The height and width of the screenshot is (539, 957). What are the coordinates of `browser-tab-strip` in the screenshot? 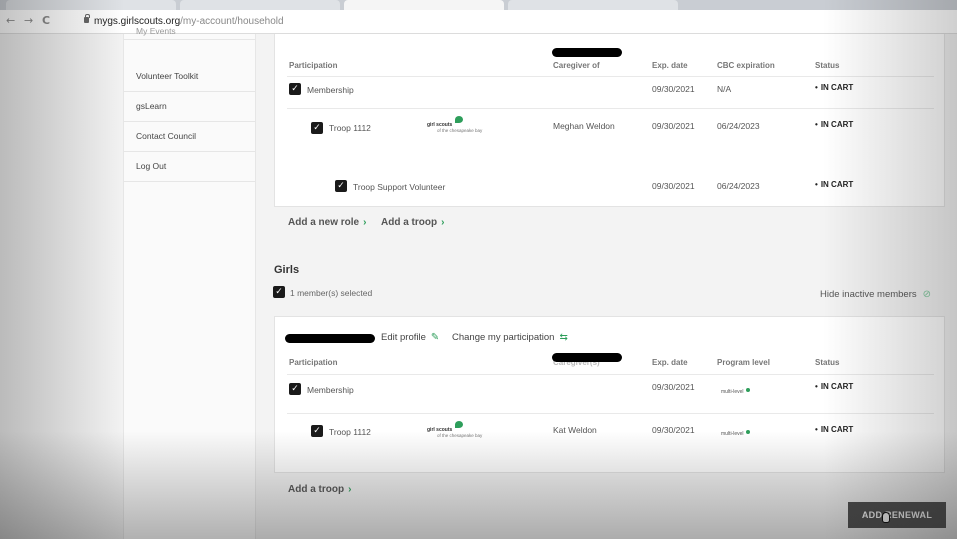 It's located at (478, 5).